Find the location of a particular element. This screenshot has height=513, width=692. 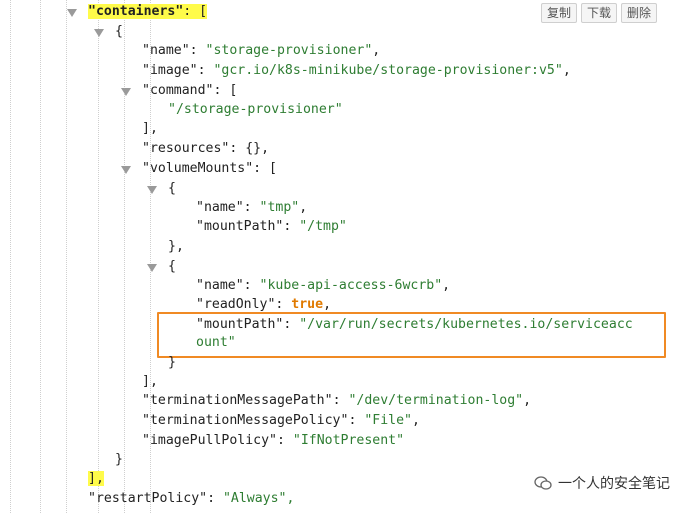

json-line-volumeMounts: "volumeMounts": [ is located at coordinates (209, 168).